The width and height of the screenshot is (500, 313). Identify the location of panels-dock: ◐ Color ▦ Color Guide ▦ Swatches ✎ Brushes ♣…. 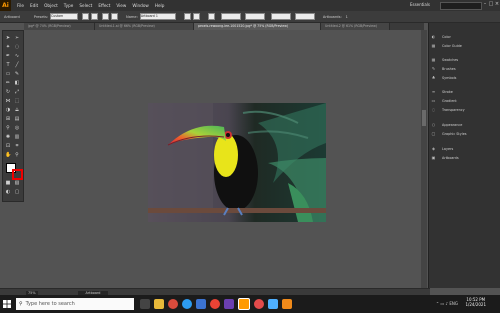
(464, 155).